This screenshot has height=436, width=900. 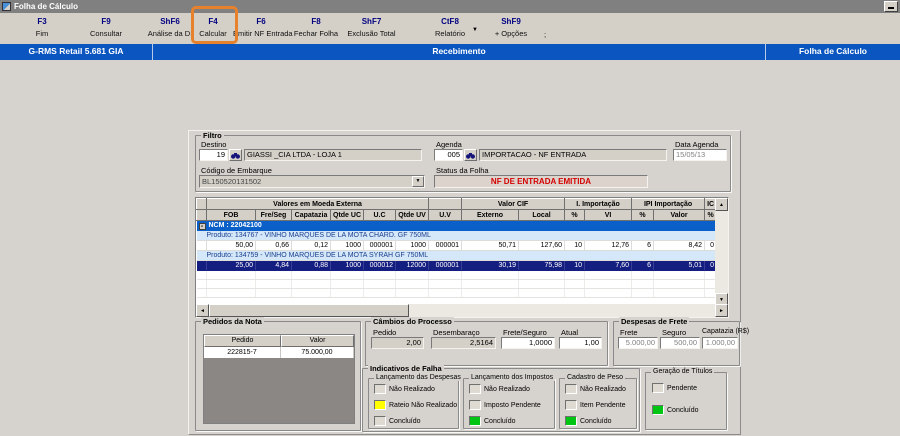 What do you see at coordinates (448, 155) in the screenshot?
I see `agenda-code-input: 005` at bounding box center [448, 155].